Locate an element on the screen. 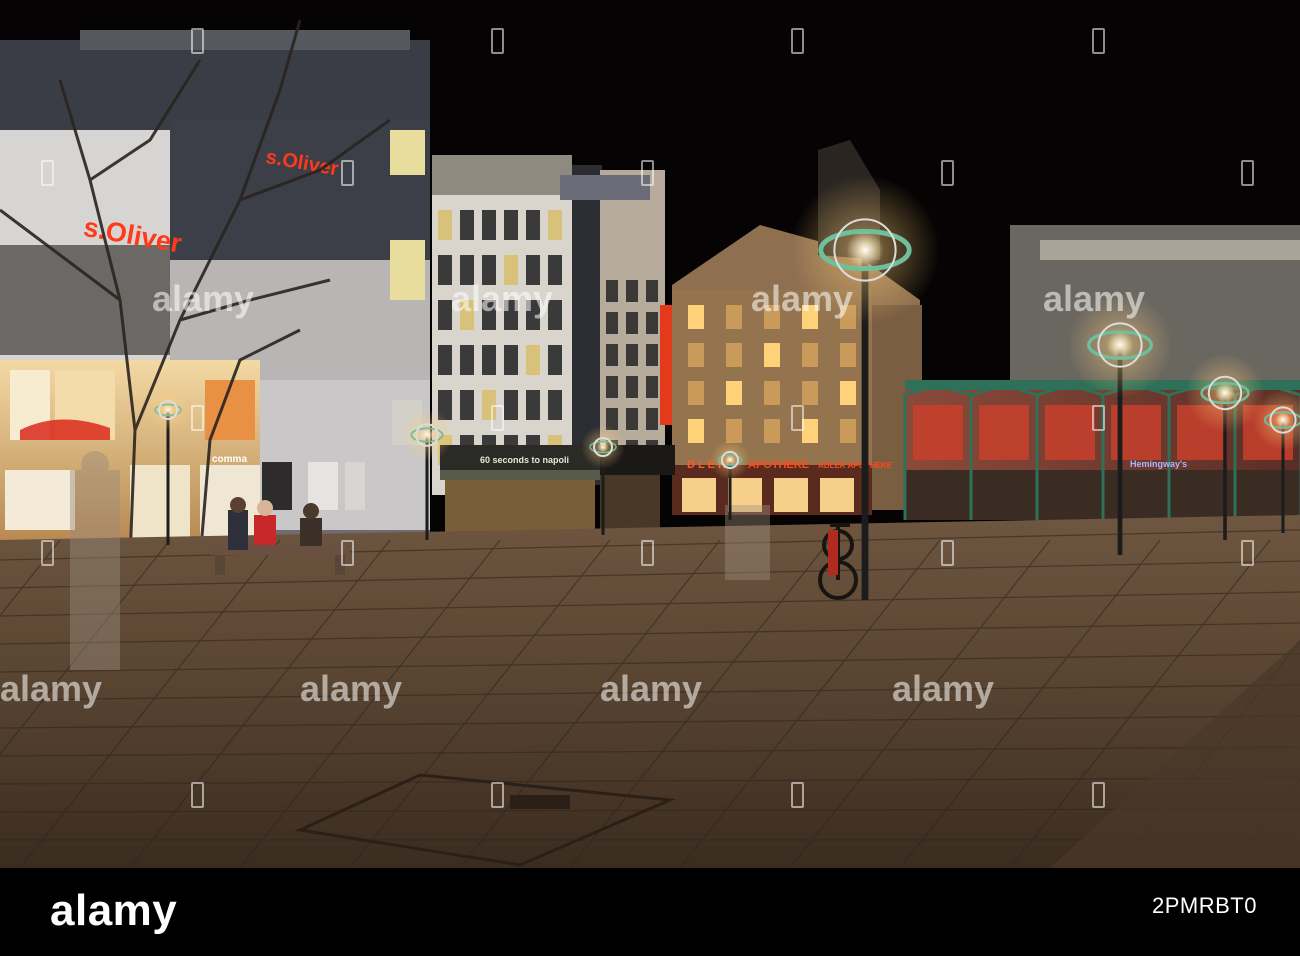  motion-blur-walker-center is located at coordinates (747, 542).